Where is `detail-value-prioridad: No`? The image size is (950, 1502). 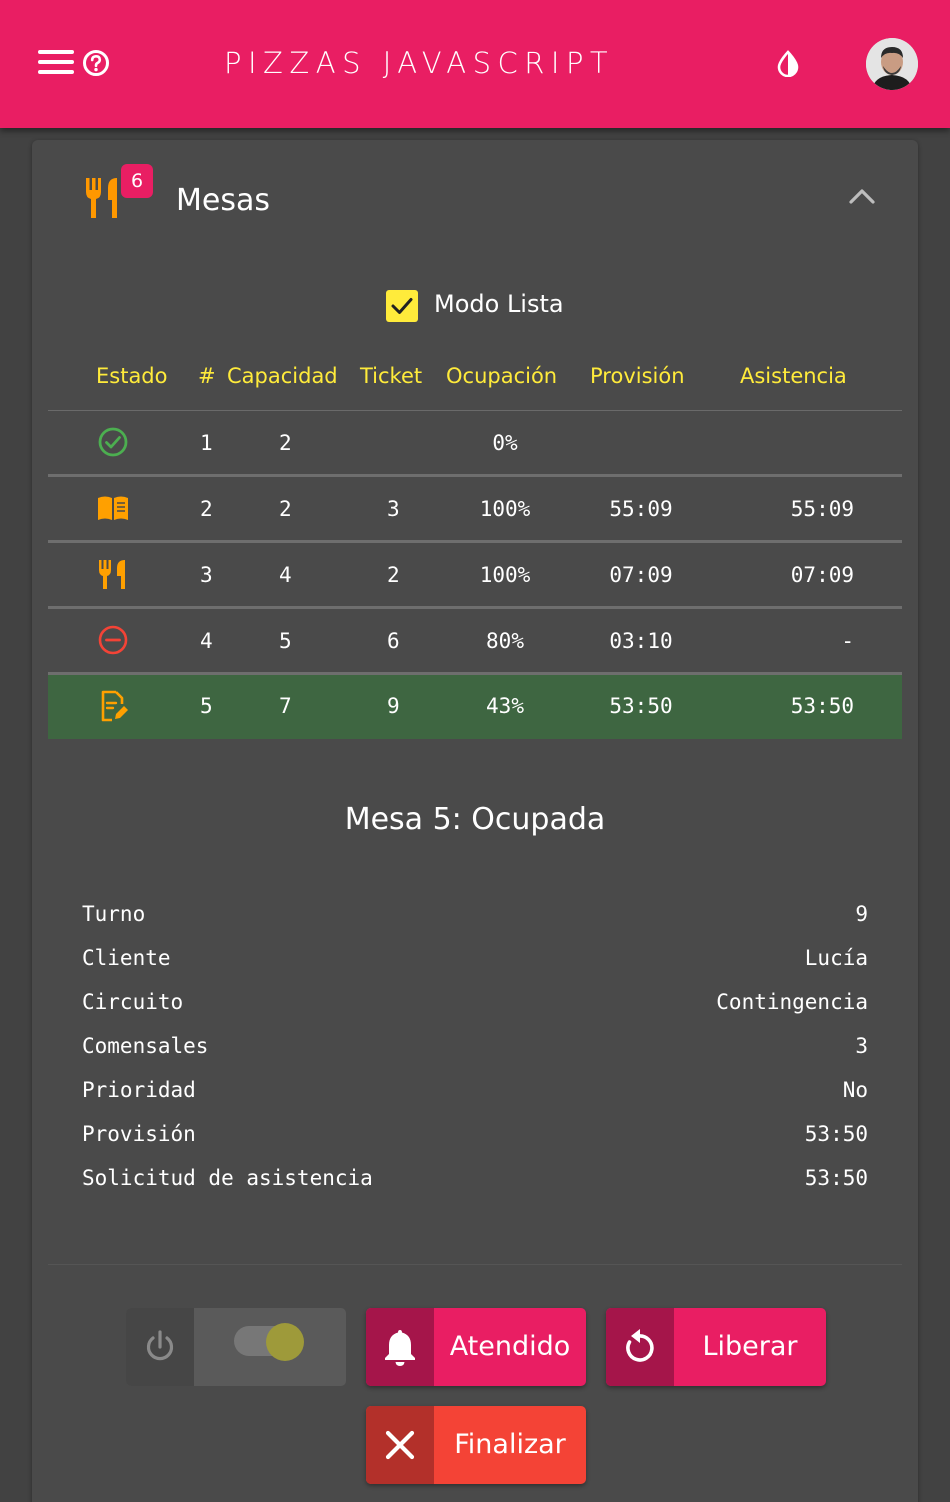 detail-value-prioridad: No is located at coordinates (855, 1090).